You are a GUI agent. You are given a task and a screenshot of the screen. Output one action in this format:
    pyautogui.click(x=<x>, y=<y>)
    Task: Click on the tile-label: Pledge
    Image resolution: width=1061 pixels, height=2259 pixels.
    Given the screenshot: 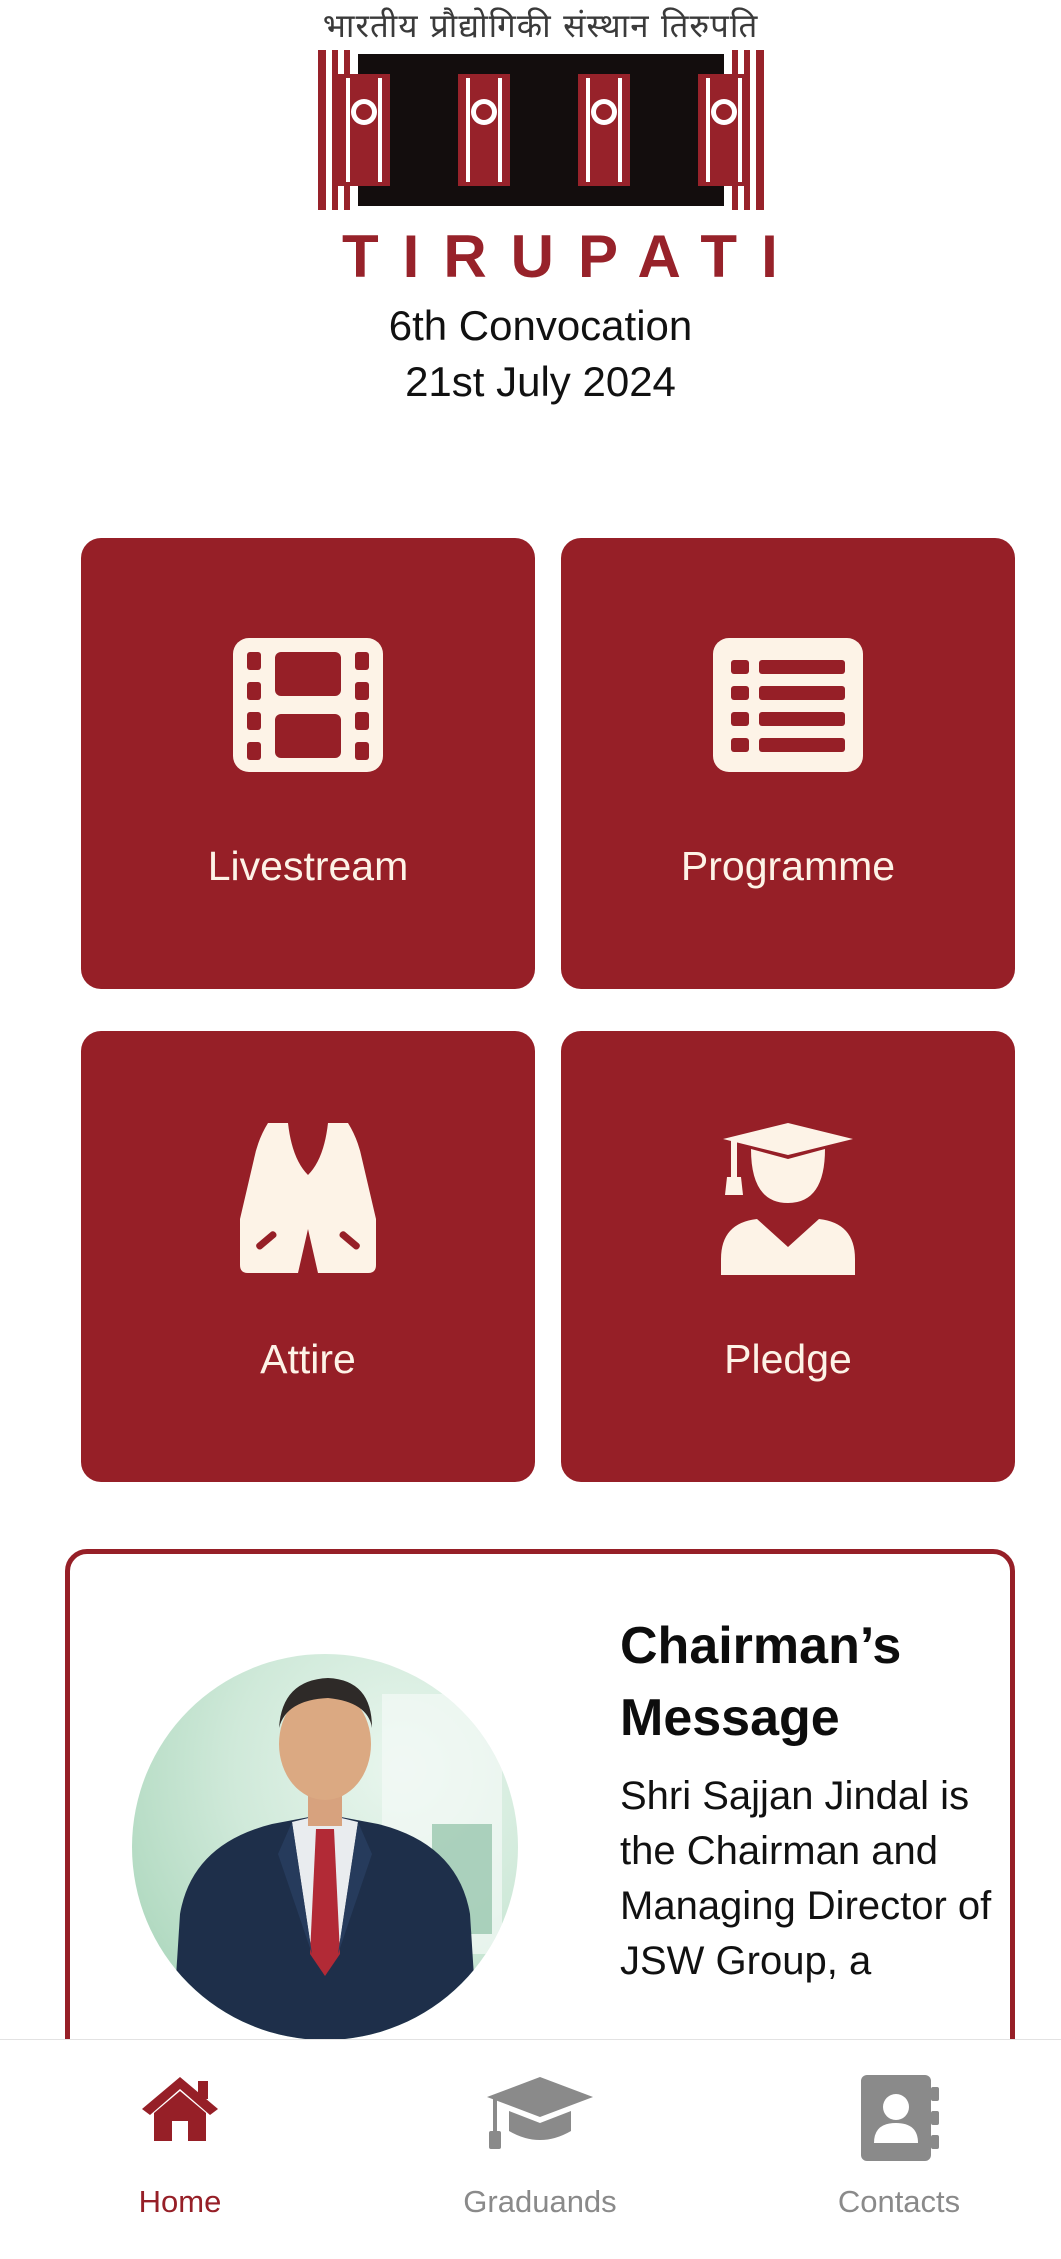 What is the action you would take?
    pyautogui.click(x=788, y=1359)
    